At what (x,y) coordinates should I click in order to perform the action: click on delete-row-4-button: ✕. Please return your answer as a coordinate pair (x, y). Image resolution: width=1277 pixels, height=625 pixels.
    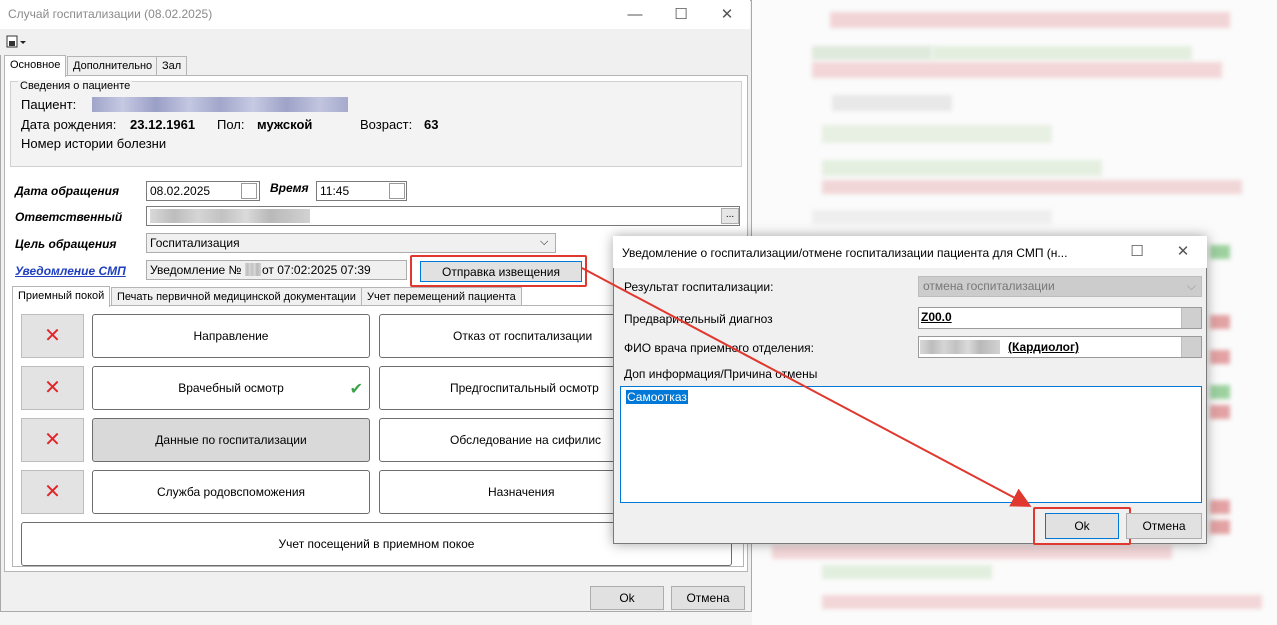
    Looking at the image, I should click on (52, 492).